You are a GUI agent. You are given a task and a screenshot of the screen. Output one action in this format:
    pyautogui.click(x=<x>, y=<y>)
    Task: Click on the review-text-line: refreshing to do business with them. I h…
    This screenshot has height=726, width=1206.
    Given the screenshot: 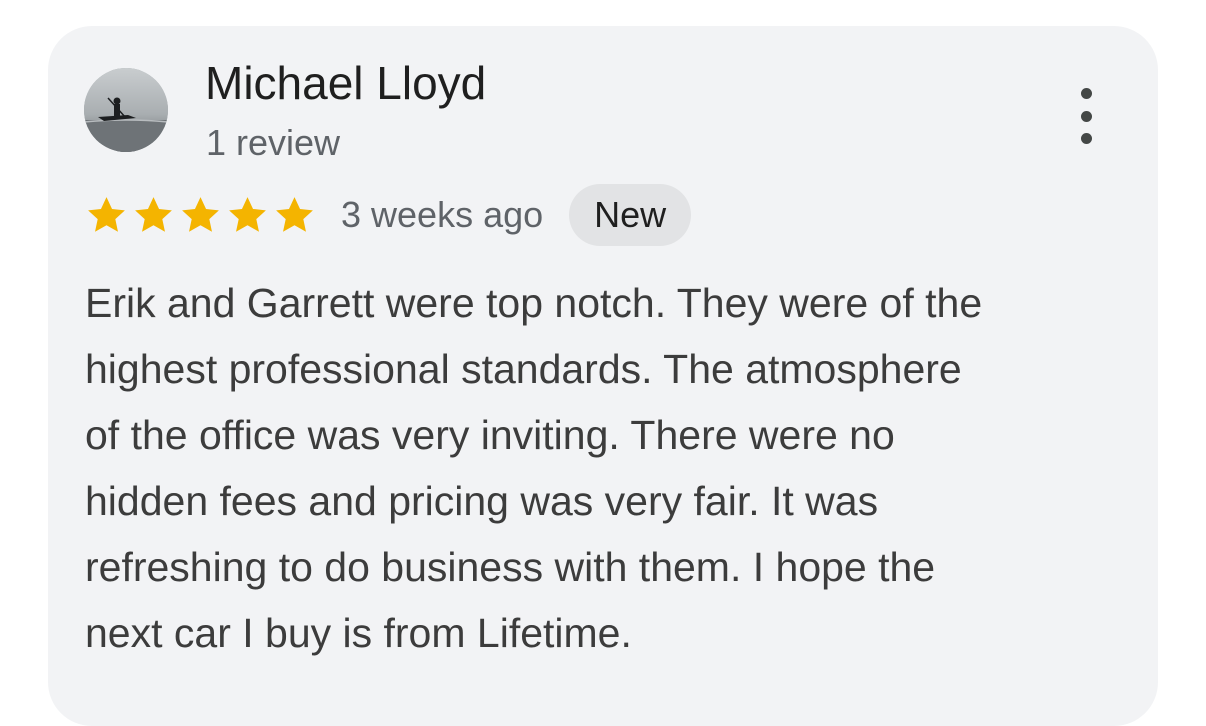 What is the action you would take?
    pyautogui.click(x=510, y=567)
    